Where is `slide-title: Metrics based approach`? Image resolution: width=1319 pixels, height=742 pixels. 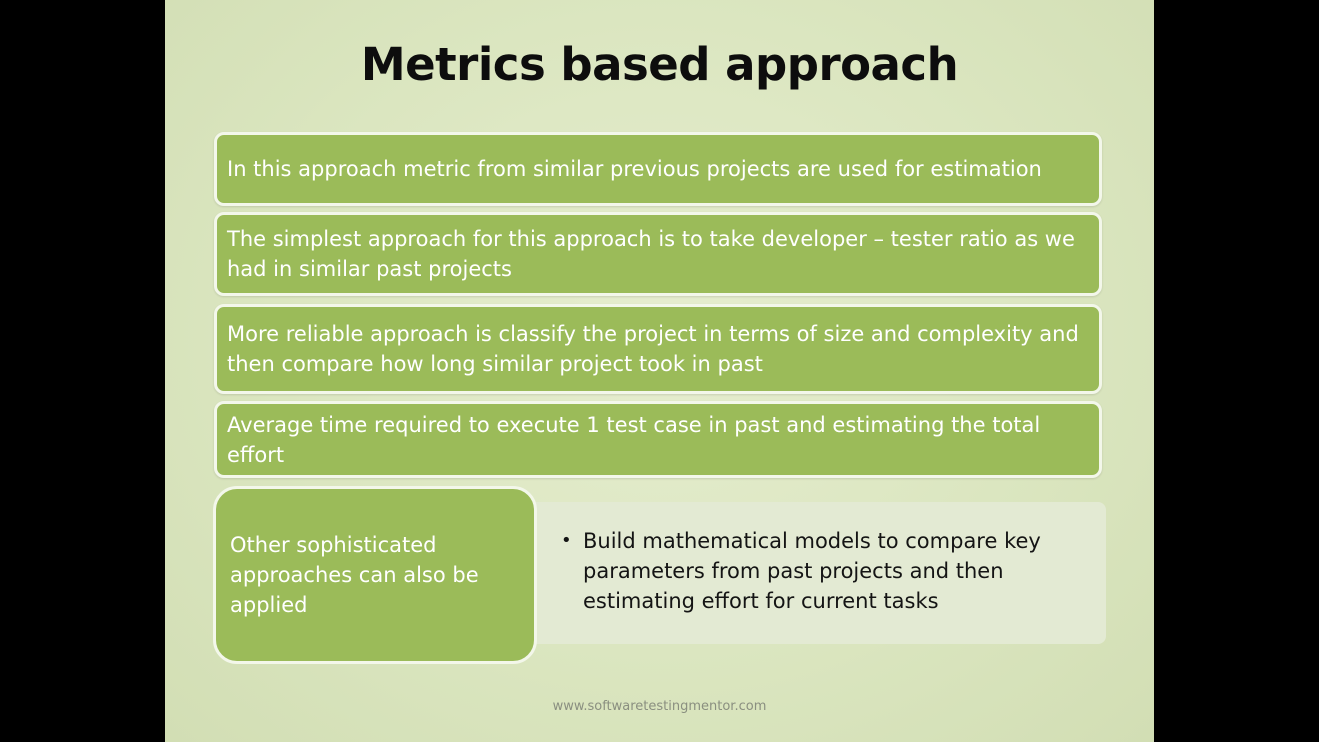
slide-title: Metrics based approach is located at coordinates (659, 64).